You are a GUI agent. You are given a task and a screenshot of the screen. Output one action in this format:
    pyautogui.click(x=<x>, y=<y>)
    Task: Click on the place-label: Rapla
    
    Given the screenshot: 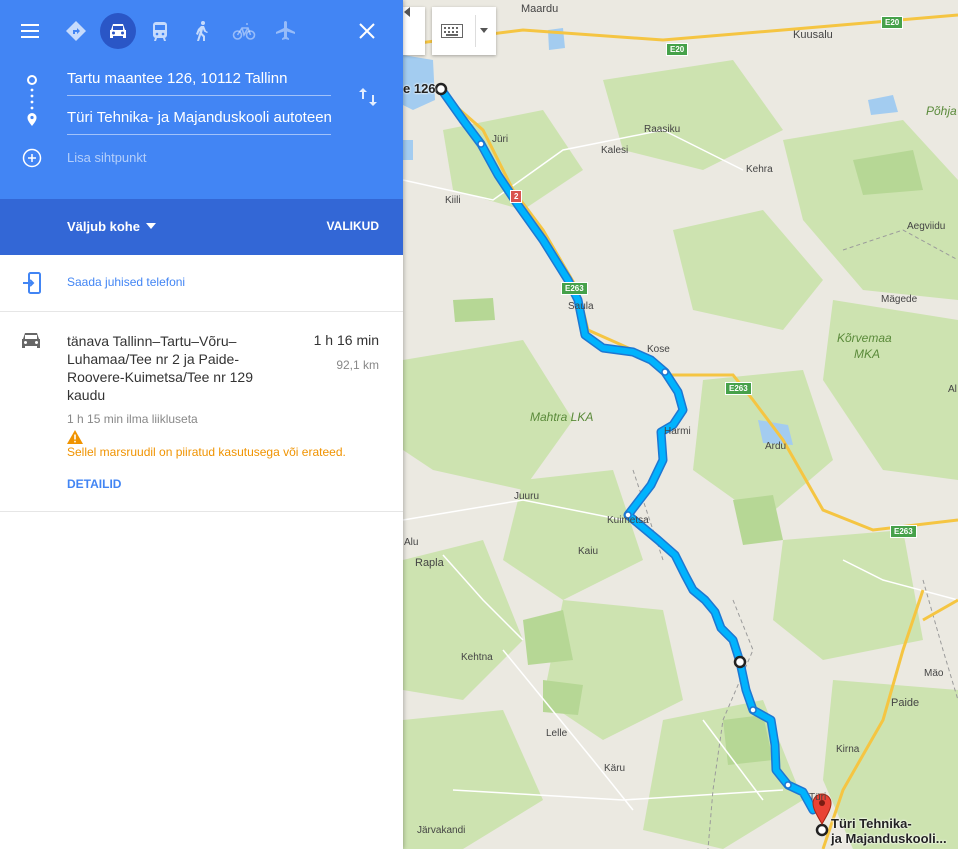 What is the action you would take?
    pyautogui.click(x=429, y=563)
    